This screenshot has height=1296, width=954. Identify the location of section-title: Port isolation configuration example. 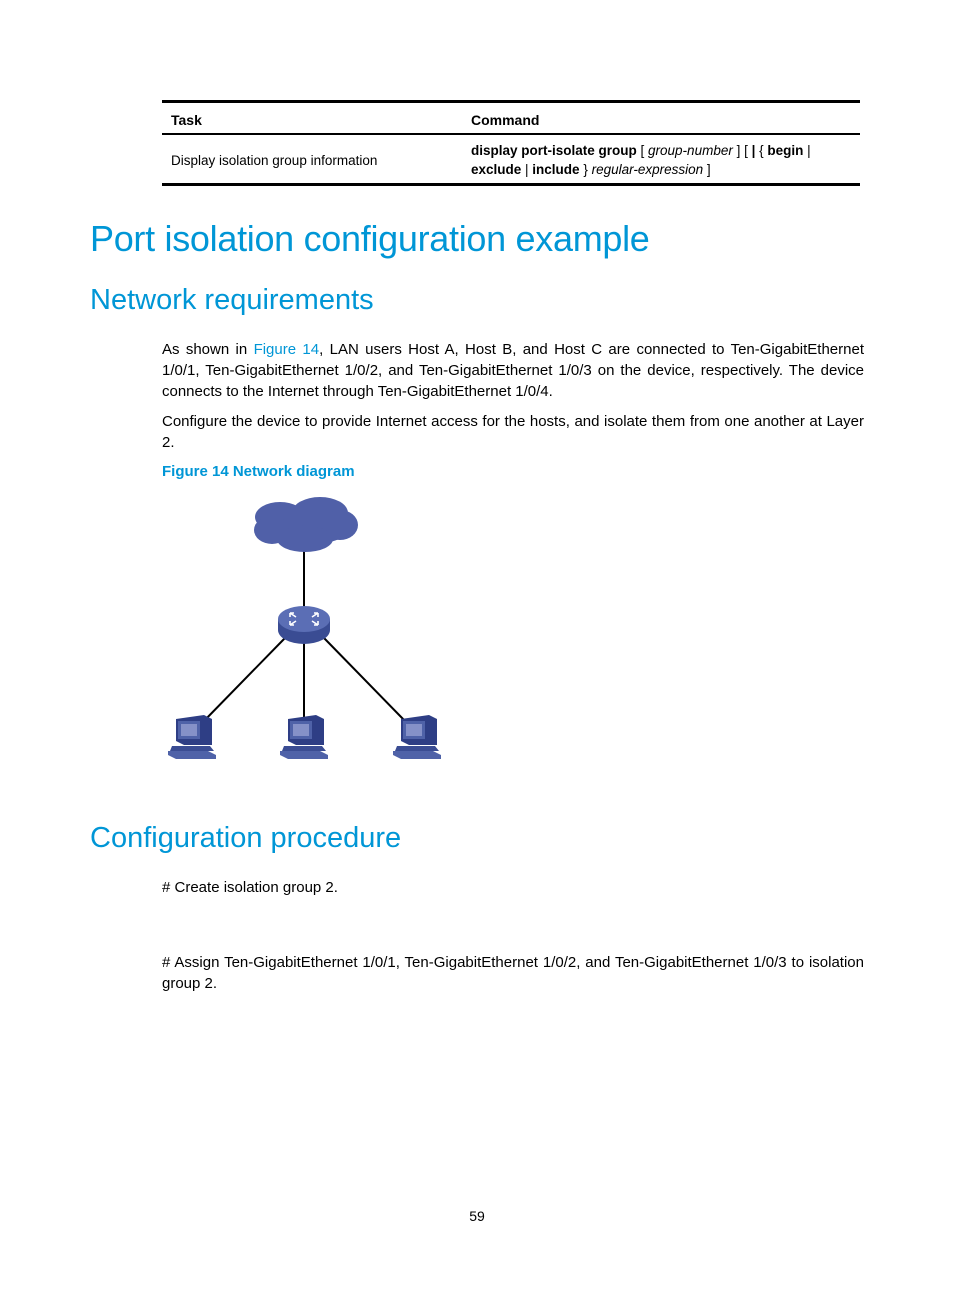
(370, 238).